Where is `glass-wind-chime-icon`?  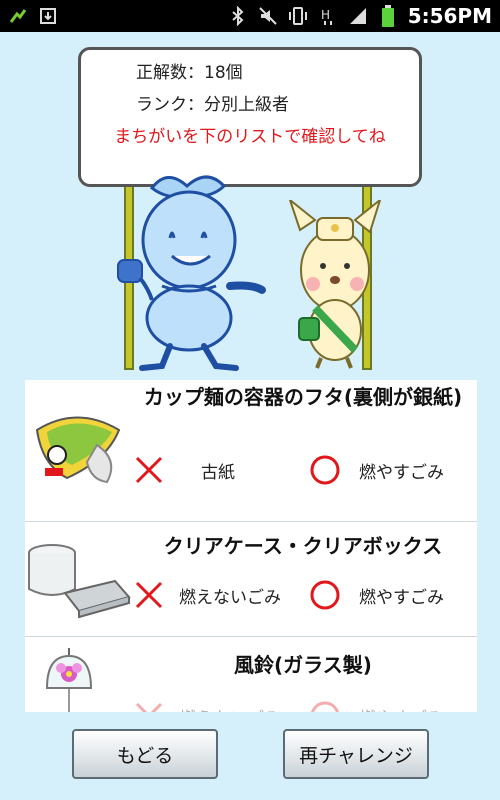 glass-wind-chime-icon is located at coordinates (69, 680).